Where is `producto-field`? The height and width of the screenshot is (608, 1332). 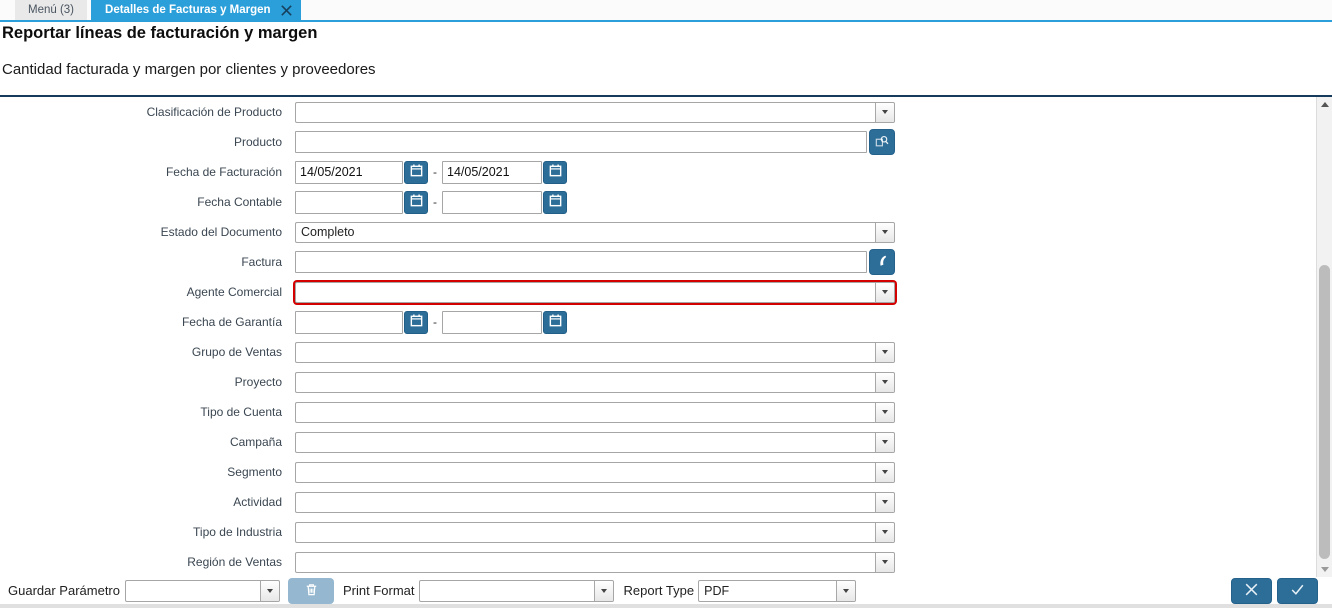 producto-field is located at coordinates (595, 142).